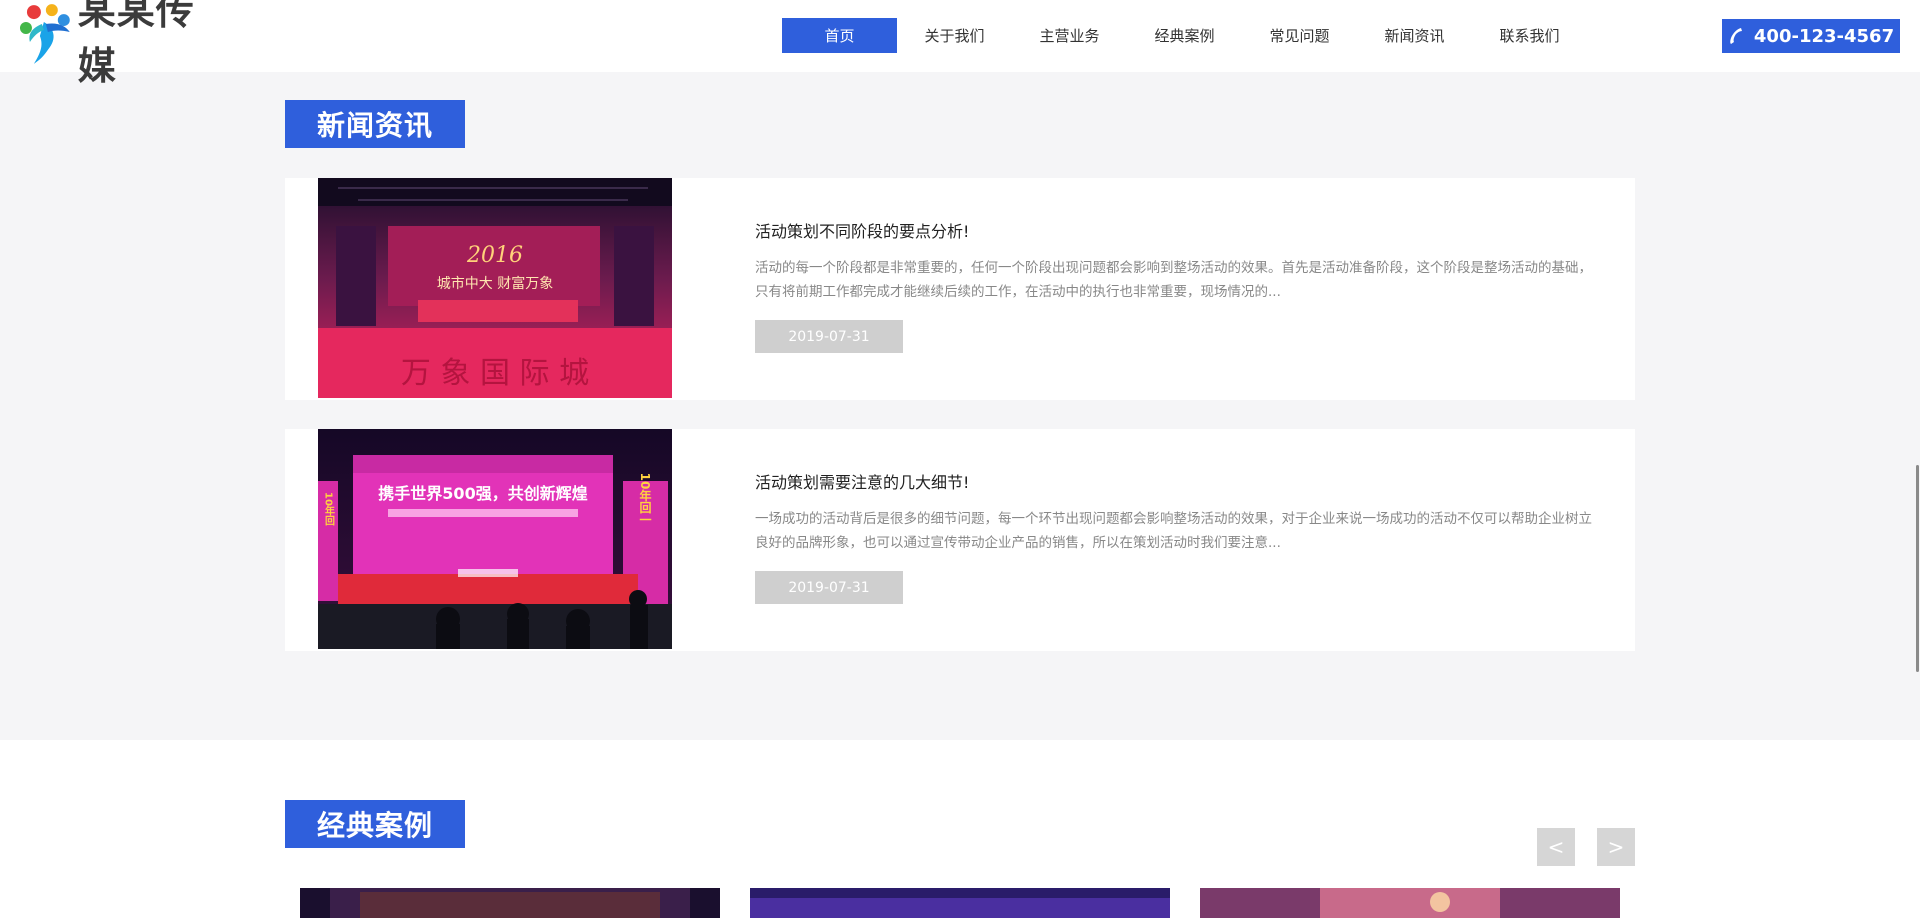 This screenshot has width=1920, height=918. Describe the element at coordinates (862, 230) in the screenshot. I see `news-title: 活动策划不同阶段的要点分析!` at that location.